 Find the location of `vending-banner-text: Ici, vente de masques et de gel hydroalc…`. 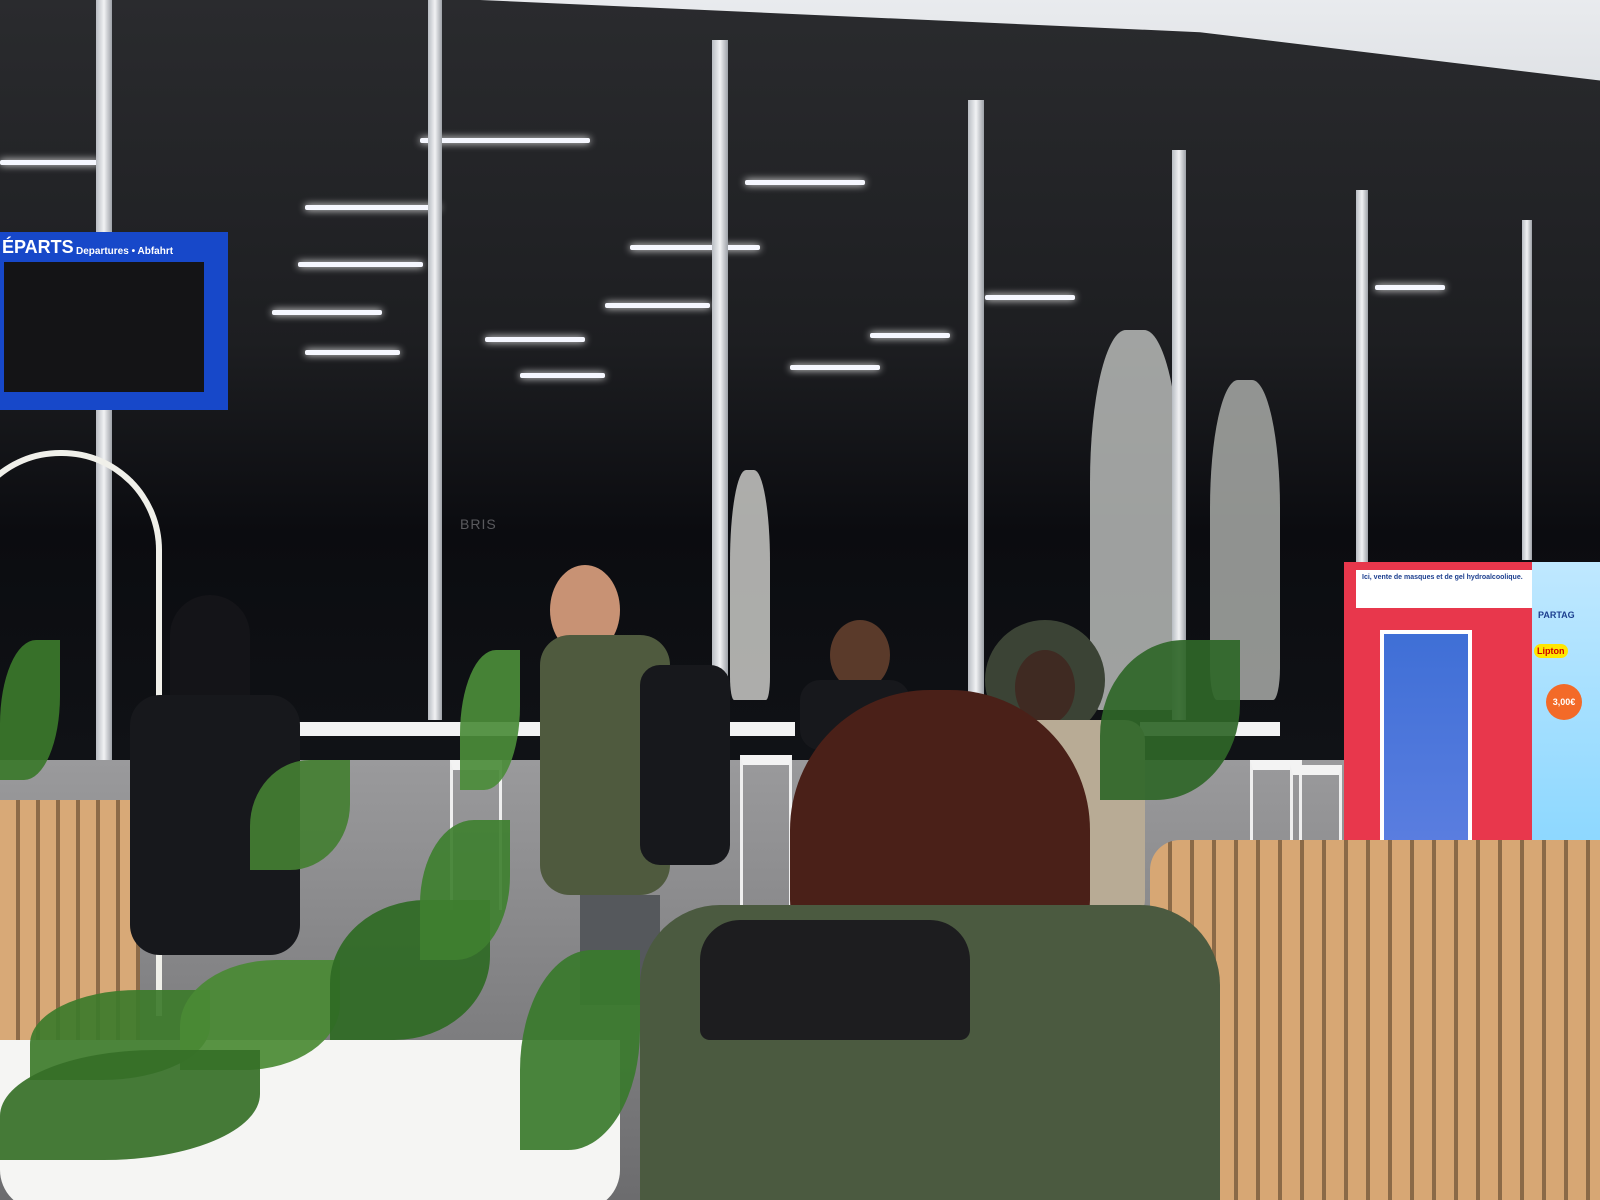

vending-banner-text: Ici, vente de masques et de gel hydroalc… is located at coordinates (1442, 577).